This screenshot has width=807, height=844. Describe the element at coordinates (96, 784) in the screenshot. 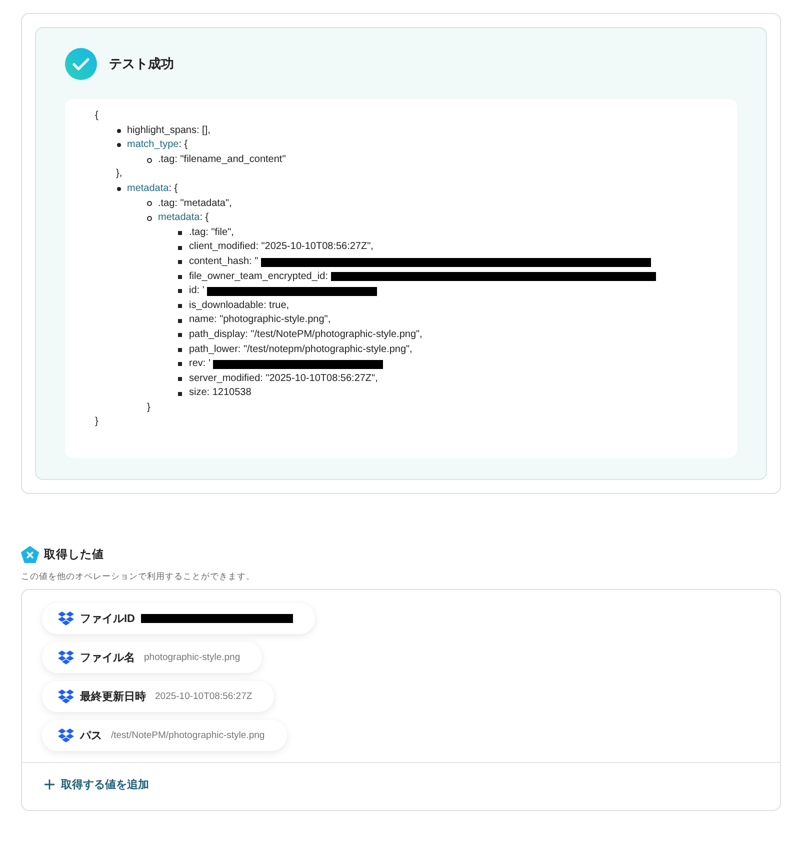

I see `add-value-button: 取得する値を追加` at that location.